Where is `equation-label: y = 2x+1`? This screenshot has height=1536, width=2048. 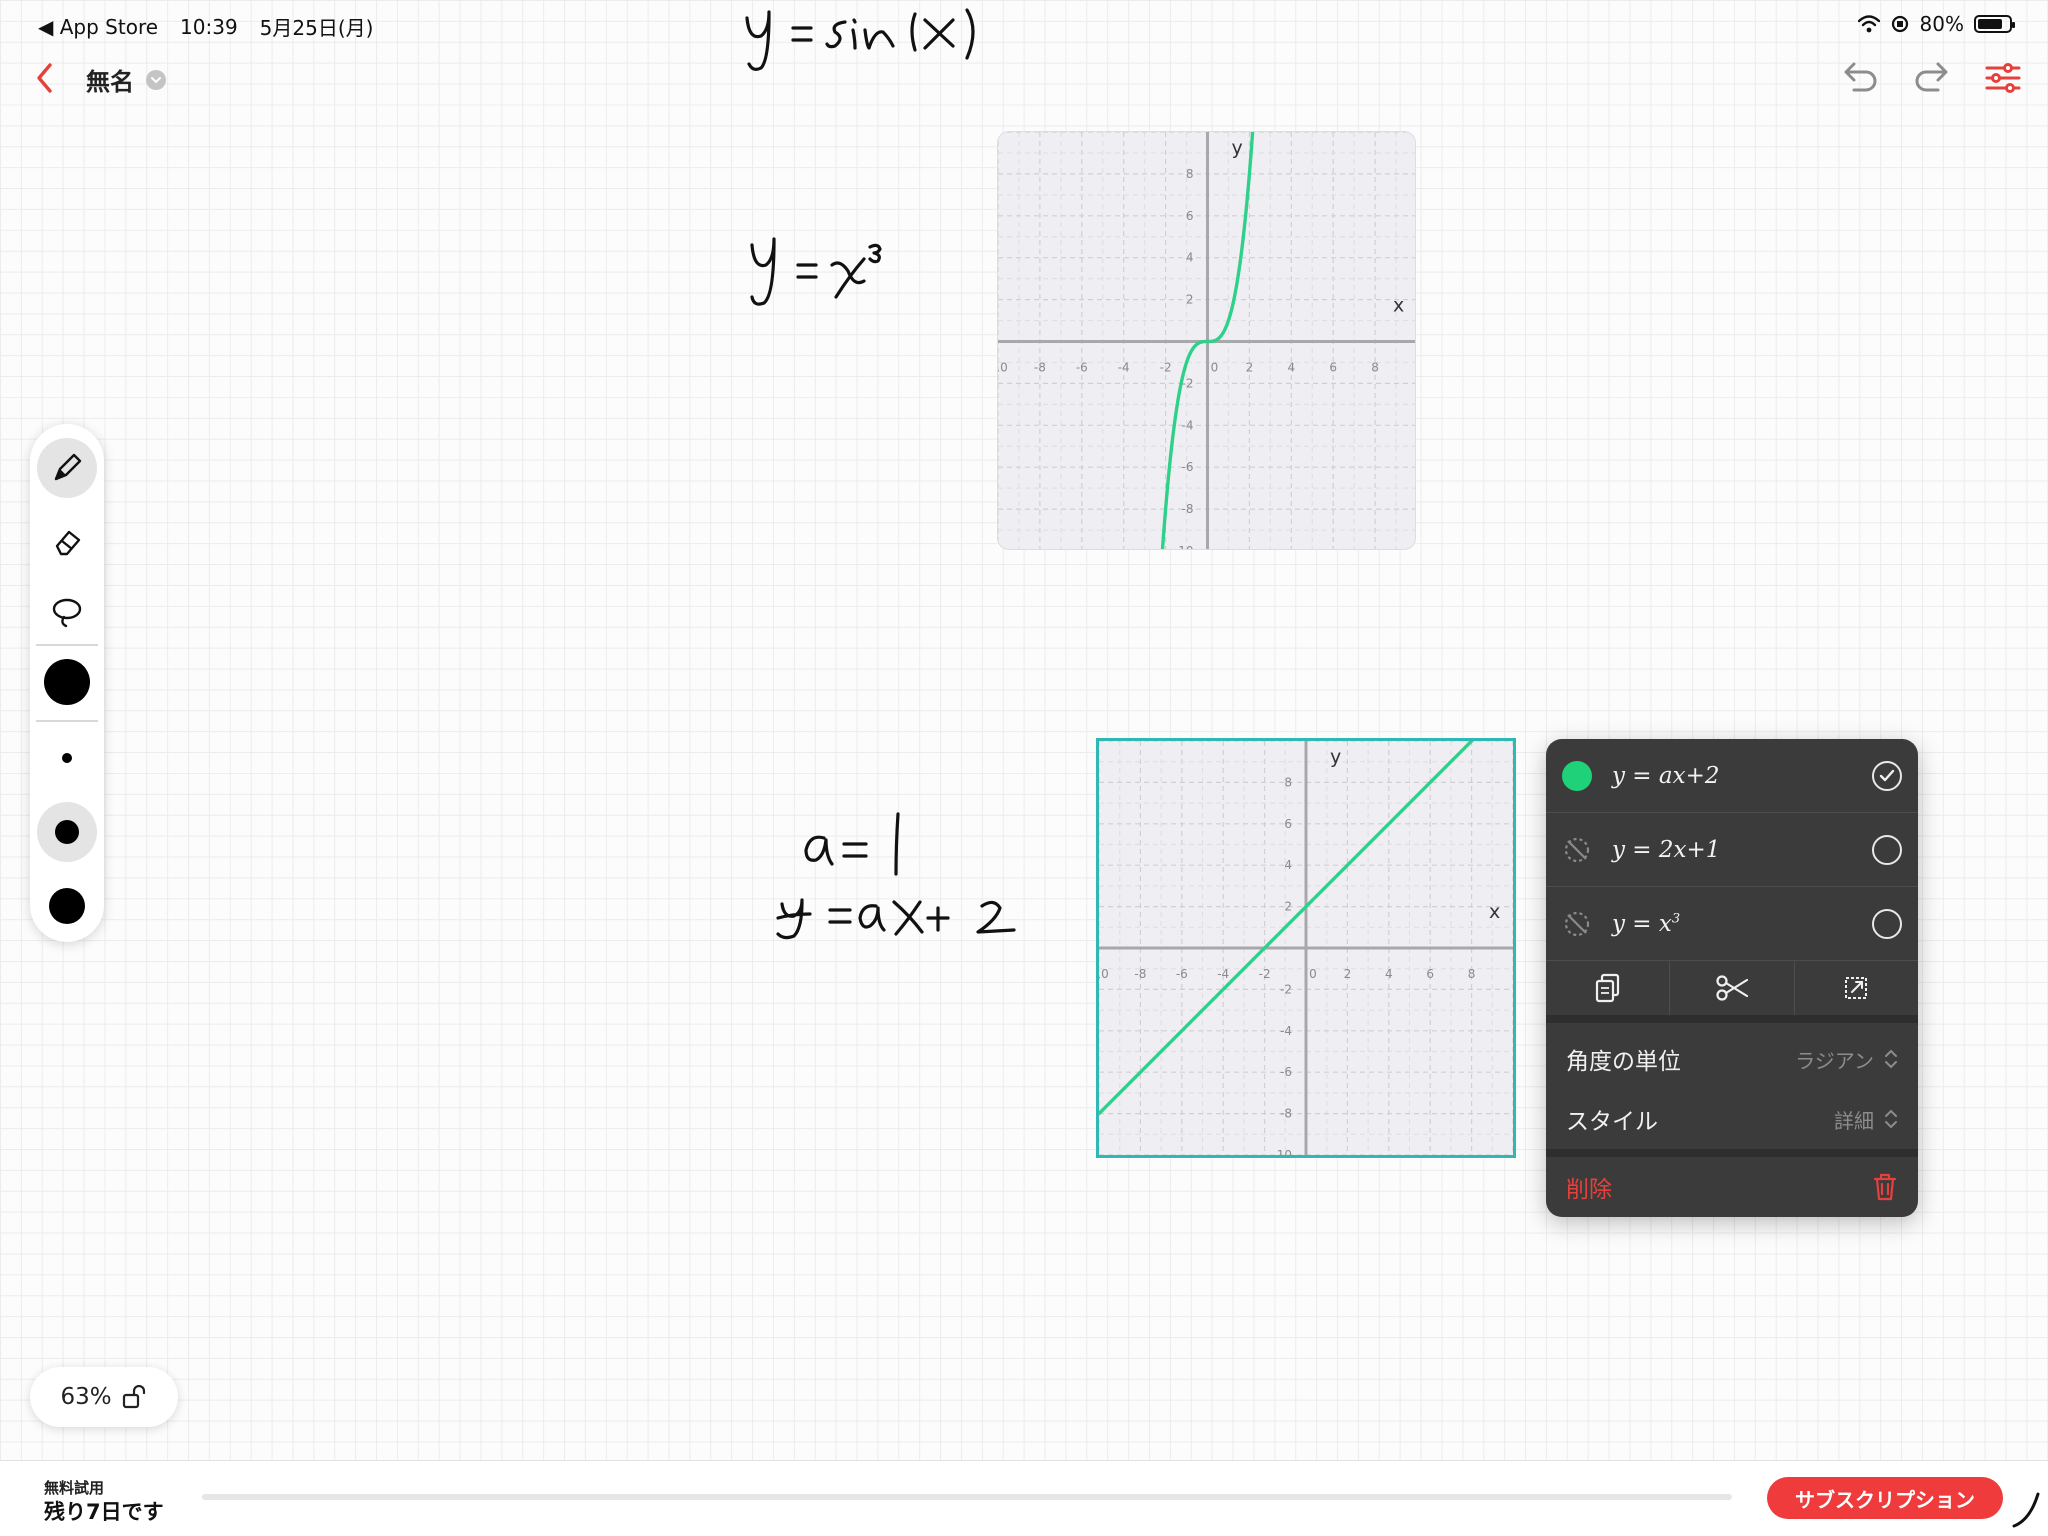 equation-label: y = 2x+1 is located at coordinates (1666, 849).